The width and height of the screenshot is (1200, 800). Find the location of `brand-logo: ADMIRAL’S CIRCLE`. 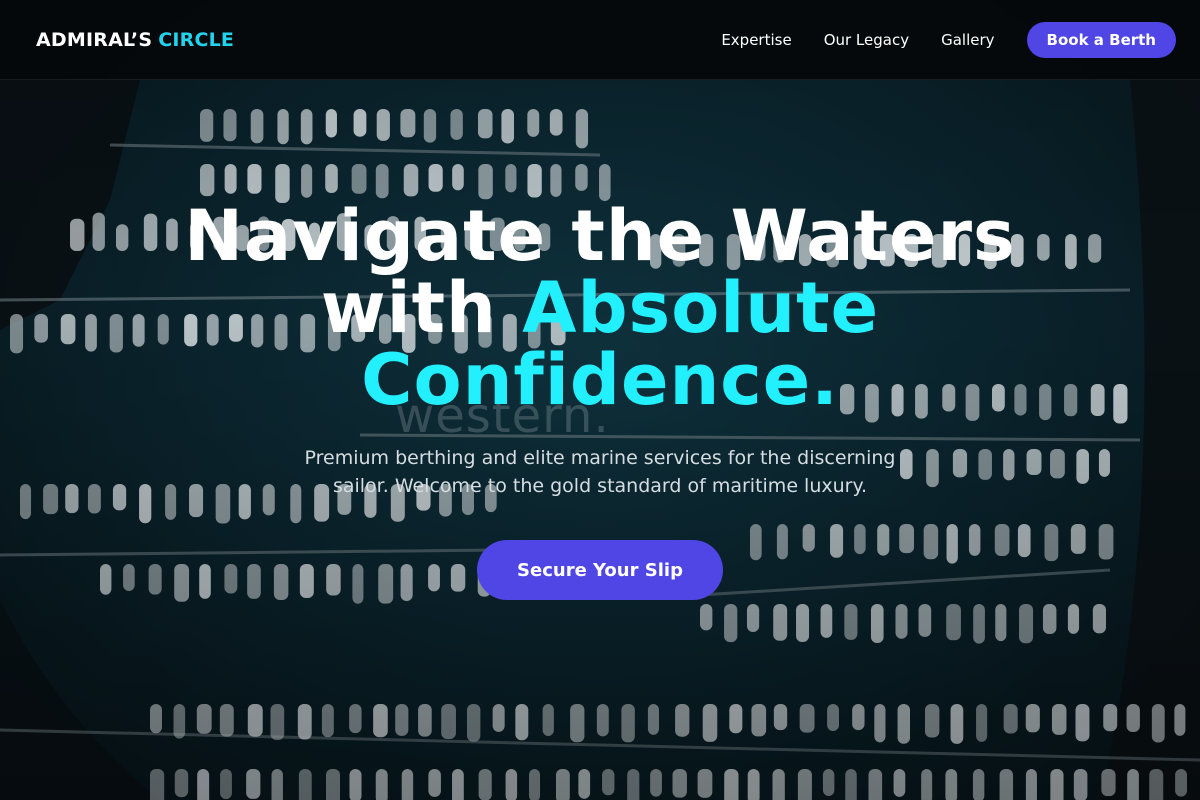

brand-logo: ADMIRAL’S CIRCLE is located at coordinates (135, 40).